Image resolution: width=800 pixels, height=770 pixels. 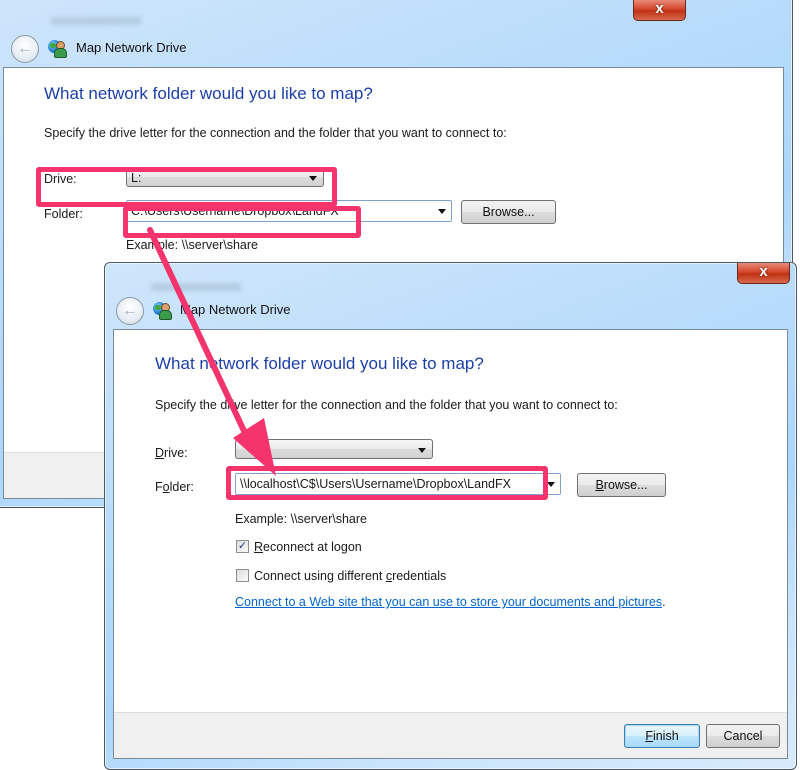 What do you see at coordinates (225, 177) in the screenshot?
I see `drive-select: L:` at bounding box center [225, 177].